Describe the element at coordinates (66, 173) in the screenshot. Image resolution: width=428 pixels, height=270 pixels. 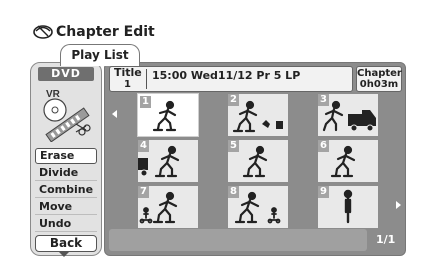
I see `menu-divide: Divide` at that location.